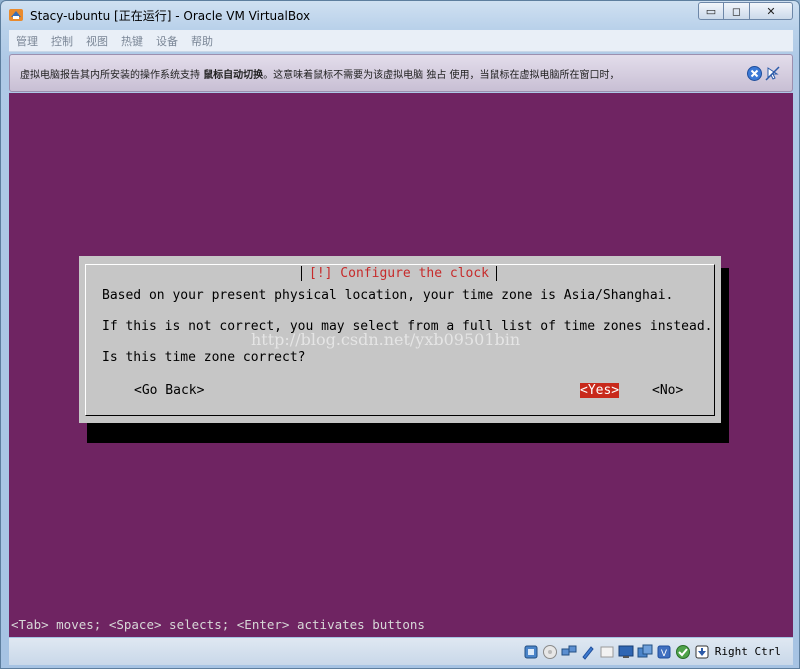  Describe the element at coordinates (401, 41) in the screenshot. I see `menu-bar: 管理 控制 视图 热键 设备 帮助` at that location.